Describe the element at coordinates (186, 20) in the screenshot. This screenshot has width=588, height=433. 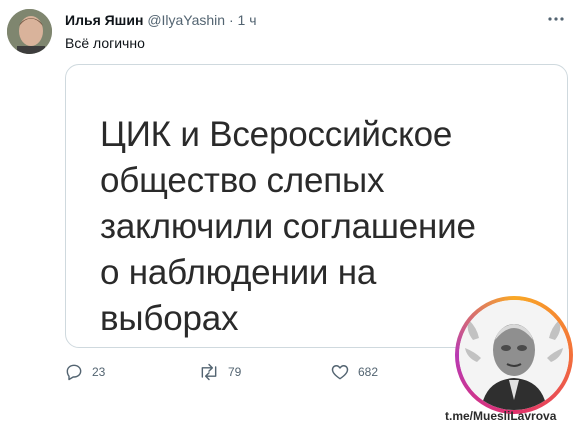
I see `author-handle: @IlyaYashin` at that location.